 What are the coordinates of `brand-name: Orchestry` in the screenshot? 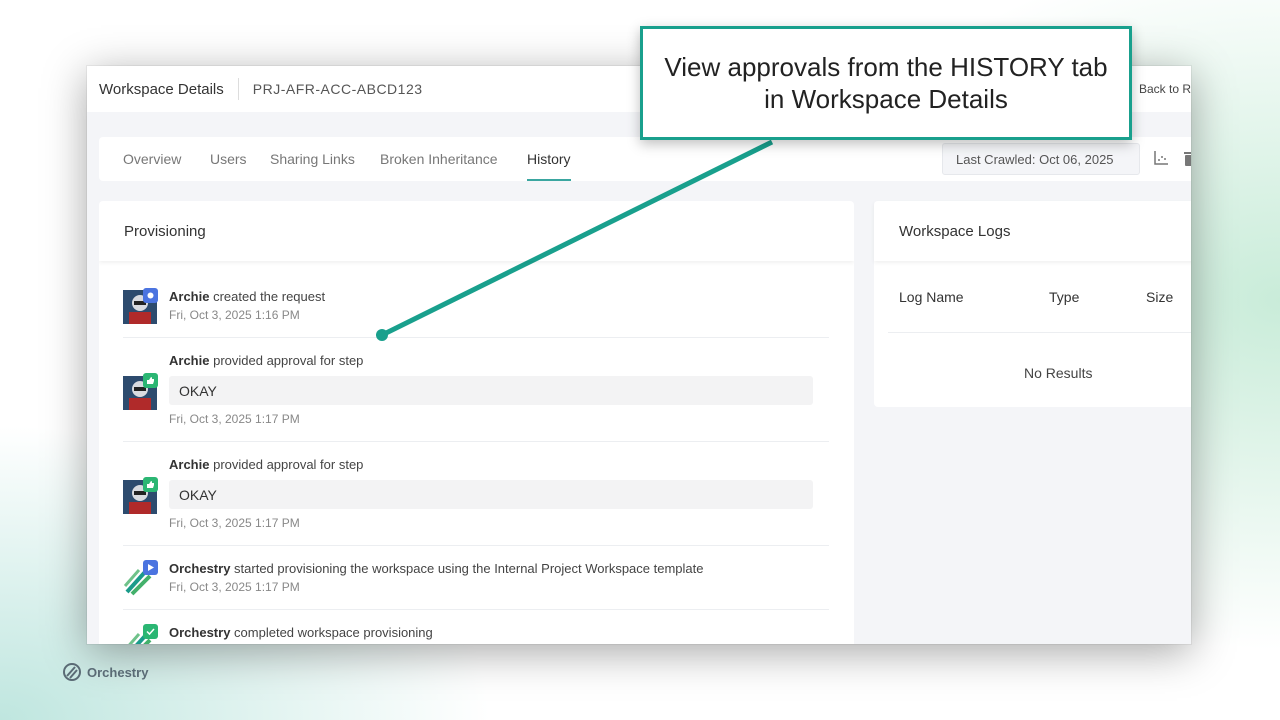 It's located at (118, 672).